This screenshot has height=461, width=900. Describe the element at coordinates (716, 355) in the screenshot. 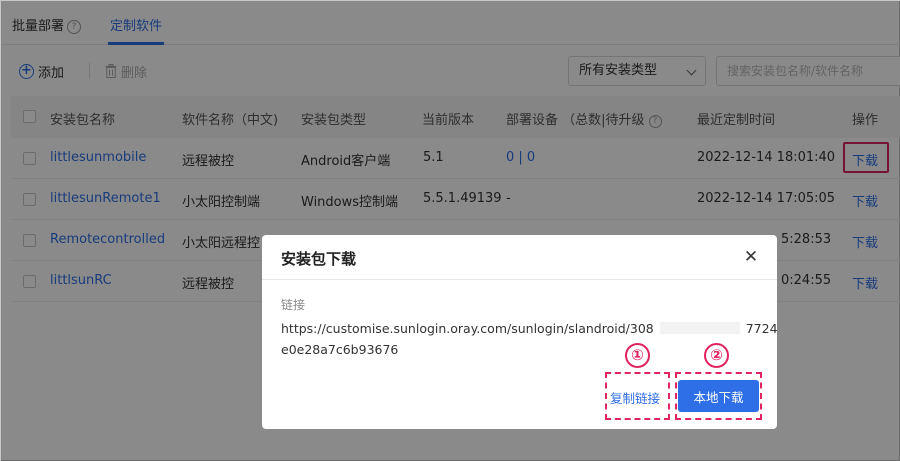

I see `step2-badge: ②` at that location.